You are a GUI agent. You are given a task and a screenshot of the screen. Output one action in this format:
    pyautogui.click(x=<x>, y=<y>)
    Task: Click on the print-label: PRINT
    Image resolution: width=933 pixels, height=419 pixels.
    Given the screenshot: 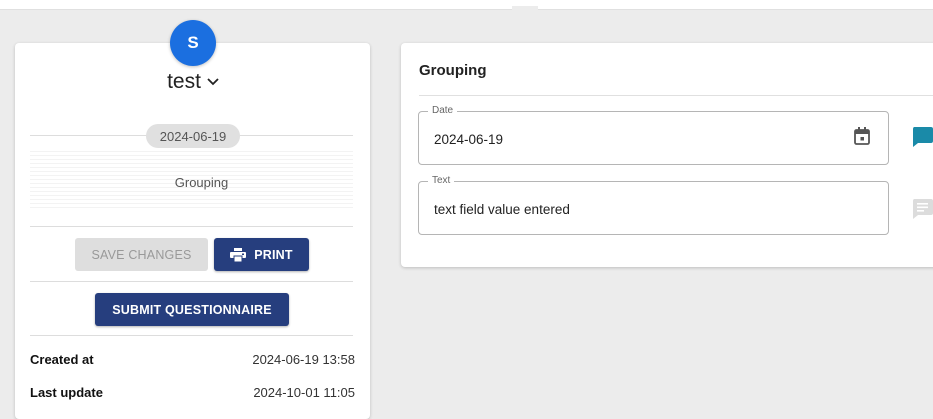 What is the action you would take?
    pyautogui.click(x=273, y=254)
    